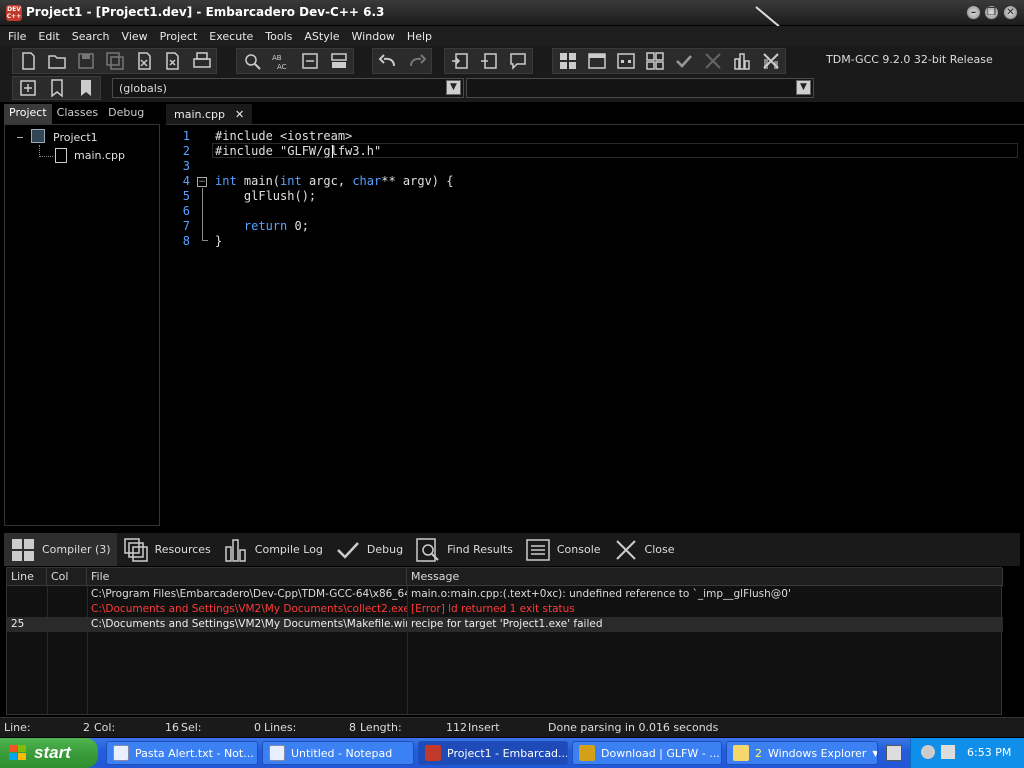  I want to click on menu-search: Search, so click(91, 36).